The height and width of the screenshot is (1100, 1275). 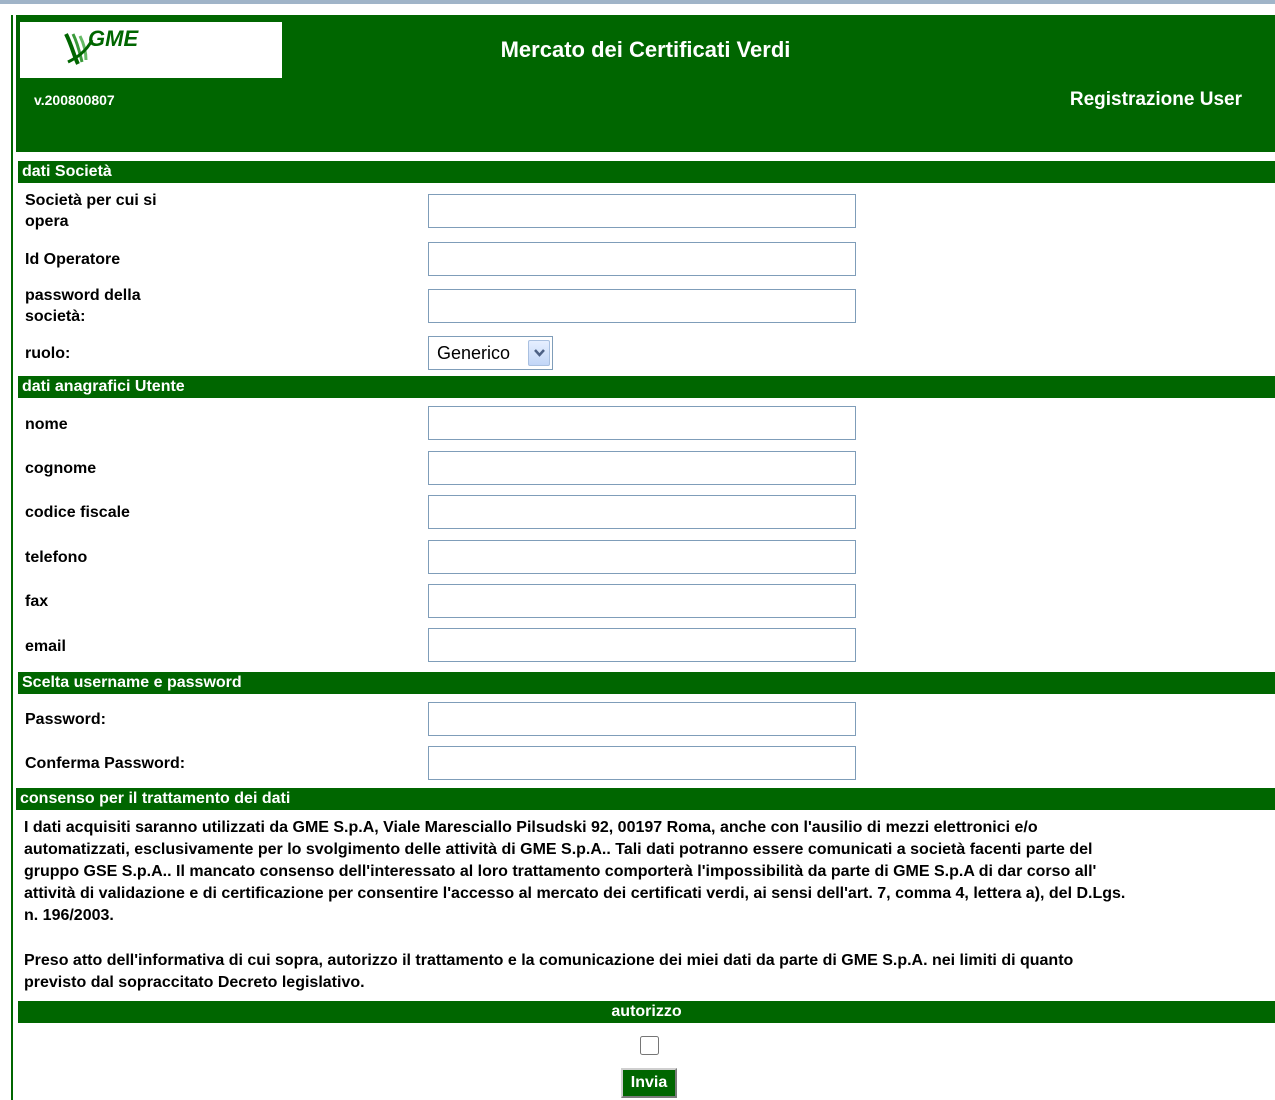 I want to click on company-input, so click(x=642, y=211).